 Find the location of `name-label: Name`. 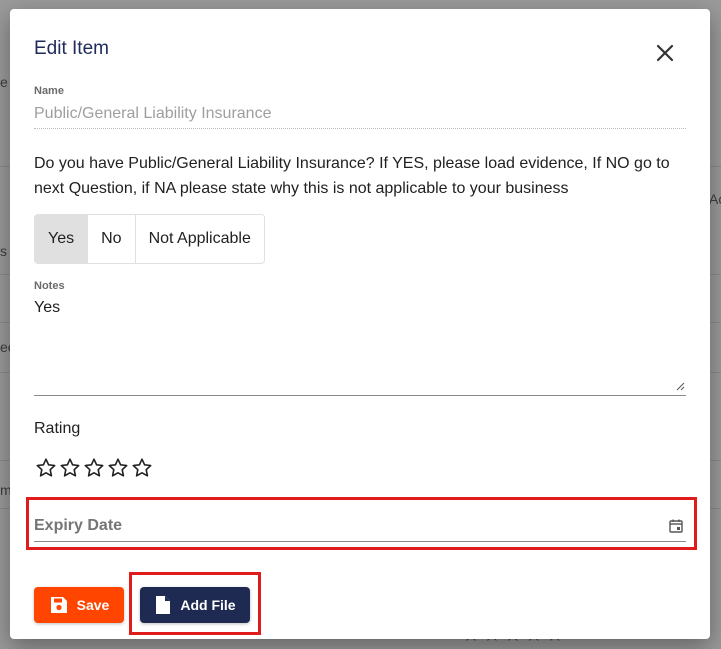

name-label: Name is located at coordinates (49, 91).